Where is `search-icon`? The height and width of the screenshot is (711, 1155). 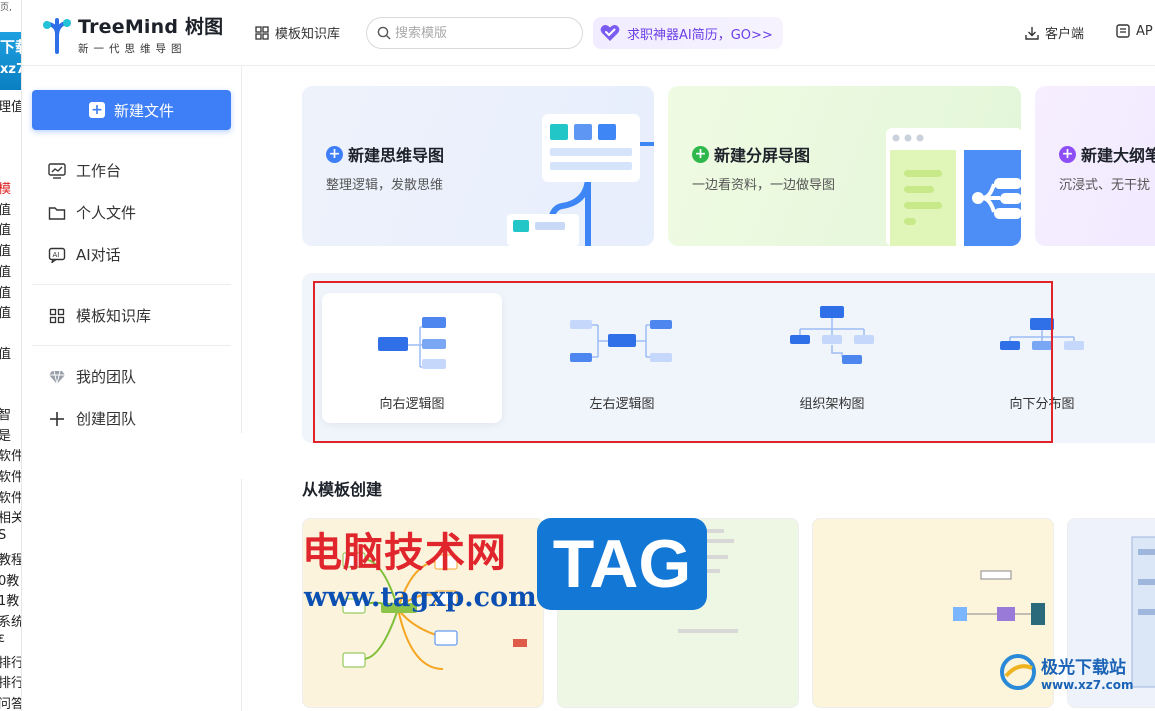
search-icon is located at coordinates (384, 33).